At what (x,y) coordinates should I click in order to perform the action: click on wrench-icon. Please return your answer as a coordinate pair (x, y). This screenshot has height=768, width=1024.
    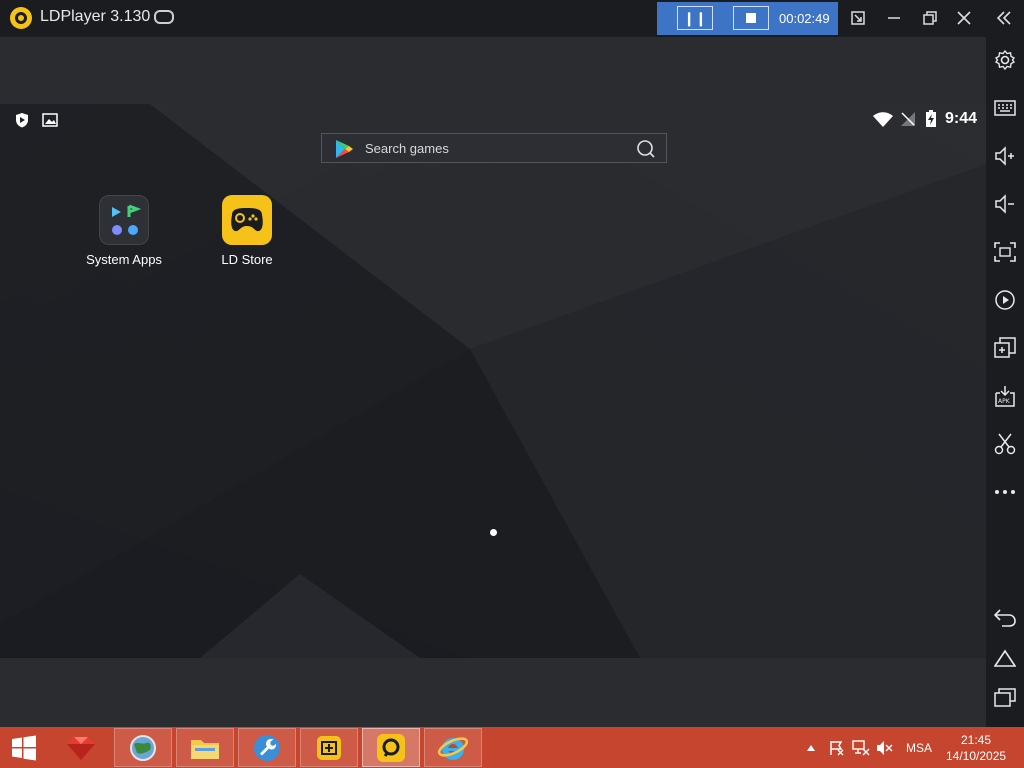
    Looking at the image, I should click on (267, 747).